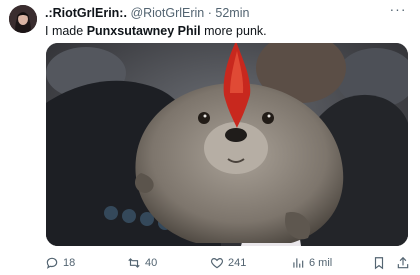 This screenshot has width=420, height=275. Describe the element at coordinates (237, 263) in the screenshot. I see `like-count: 241` at that location.